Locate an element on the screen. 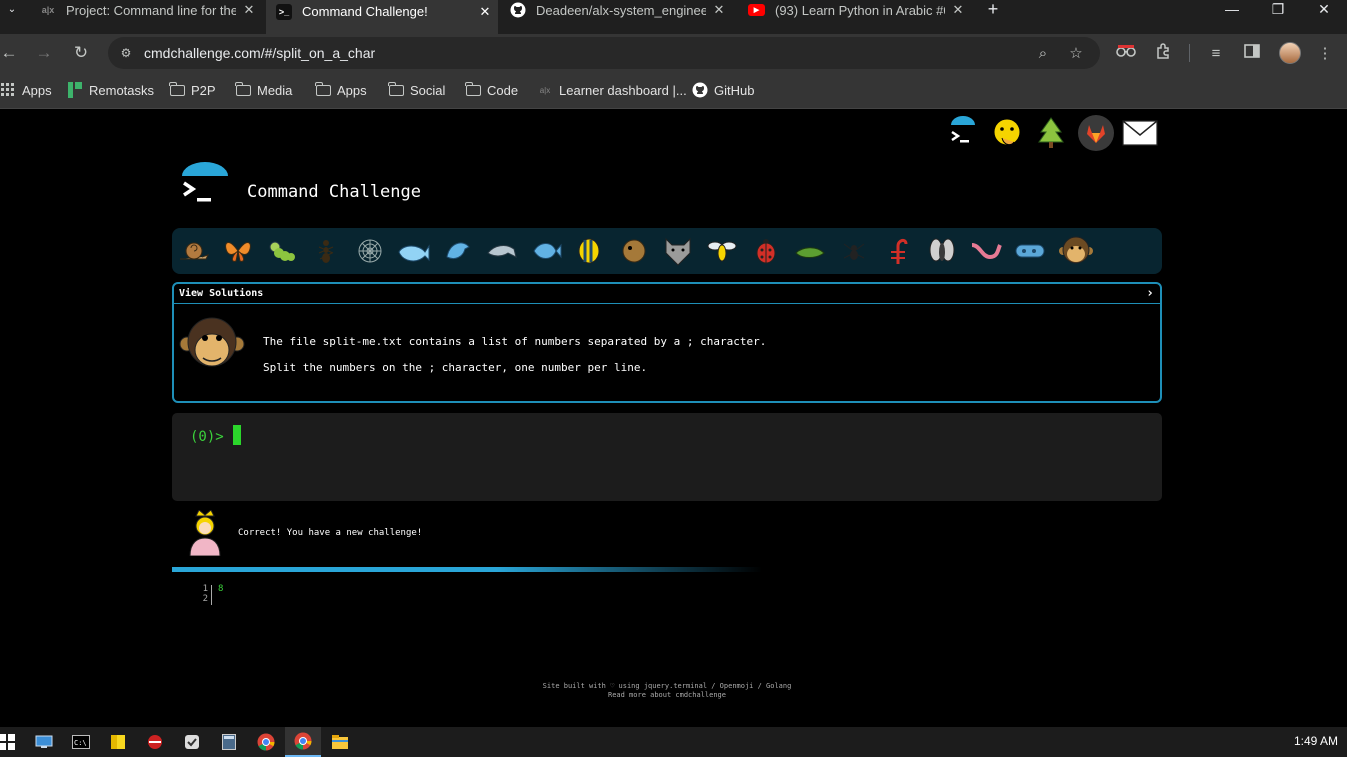  new-tab-button: + is located at coordinates (993, 10).